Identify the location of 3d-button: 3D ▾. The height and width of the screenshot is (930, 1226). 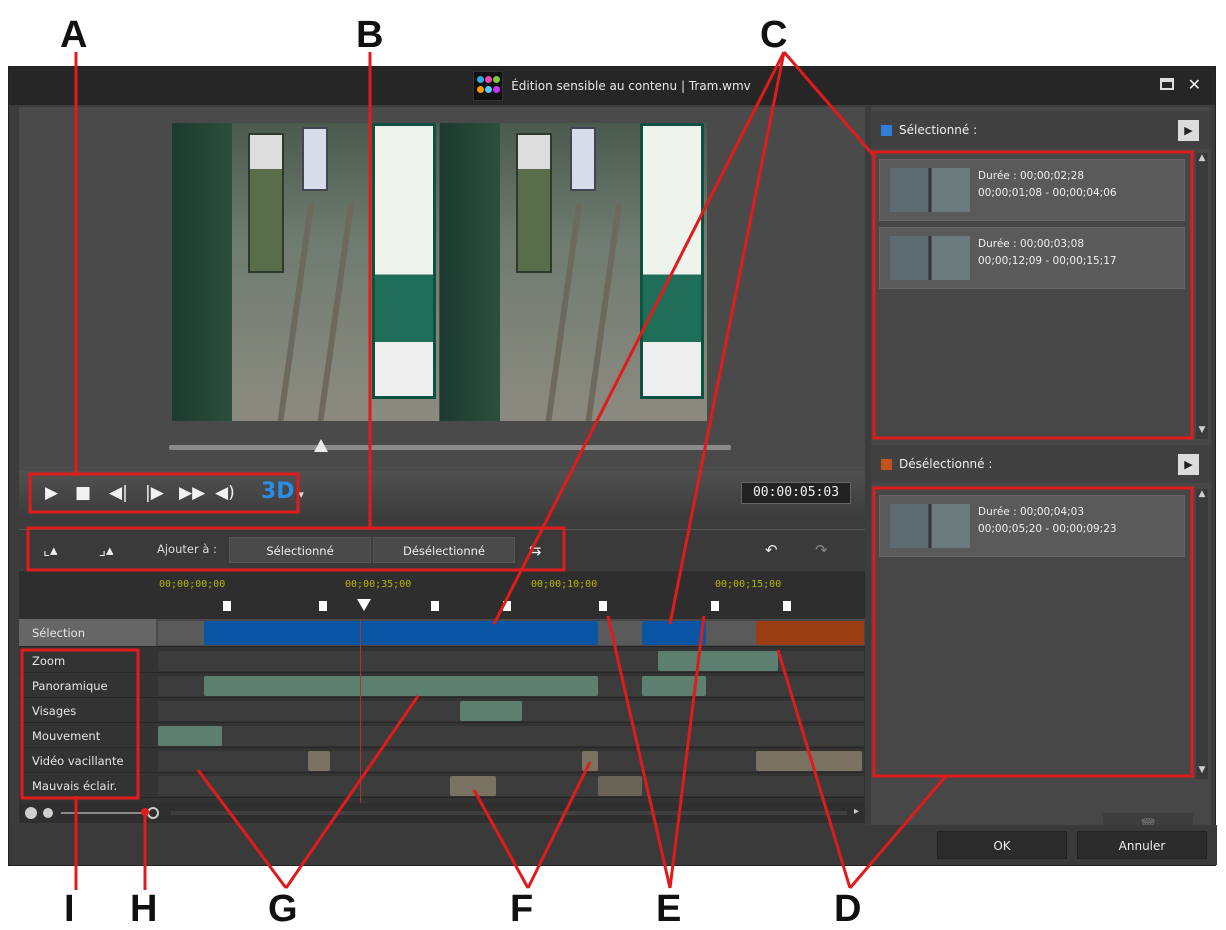
(282, 491).